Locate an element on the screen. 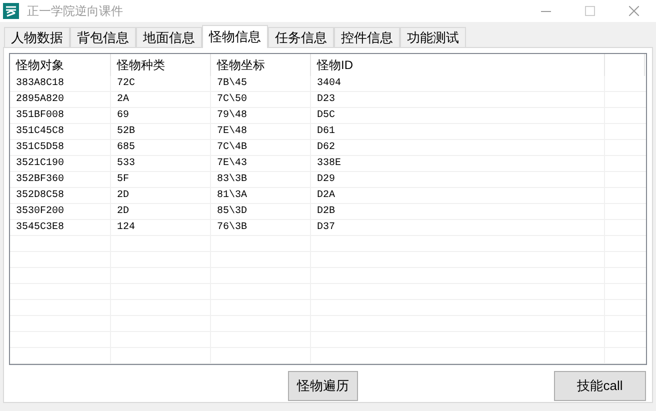 This screenshot has width=656, height=411. table-cell-text: D5C is located at coordinates (326, 116).